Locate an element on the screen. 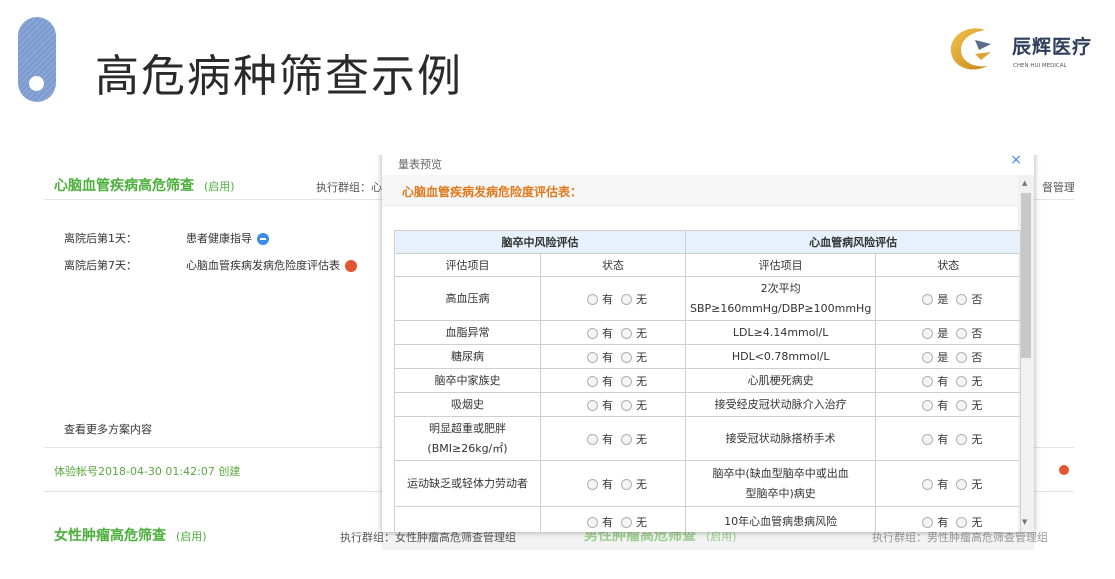 This screenshot has height=579, width=1115. panel-title-cardio: 心脑血管疾病高危筛查 (启用) is located at coordinates (144, 185).